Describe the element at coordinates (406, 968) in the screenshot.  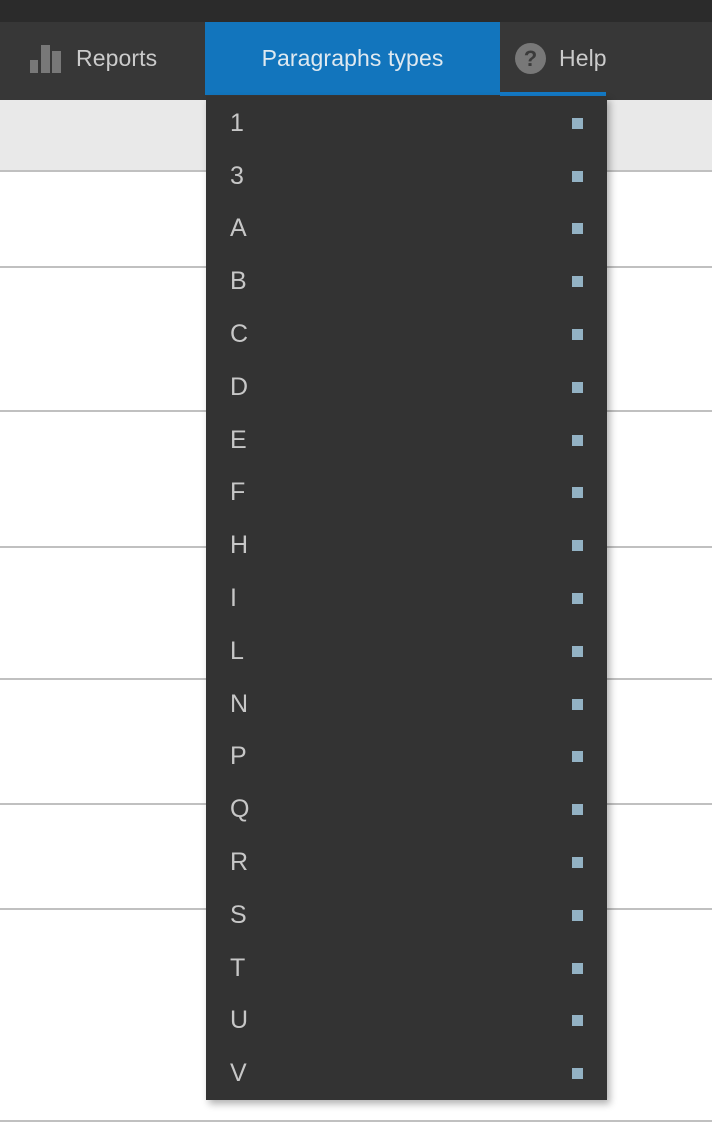
I see `dropdown-item: T` at that location.